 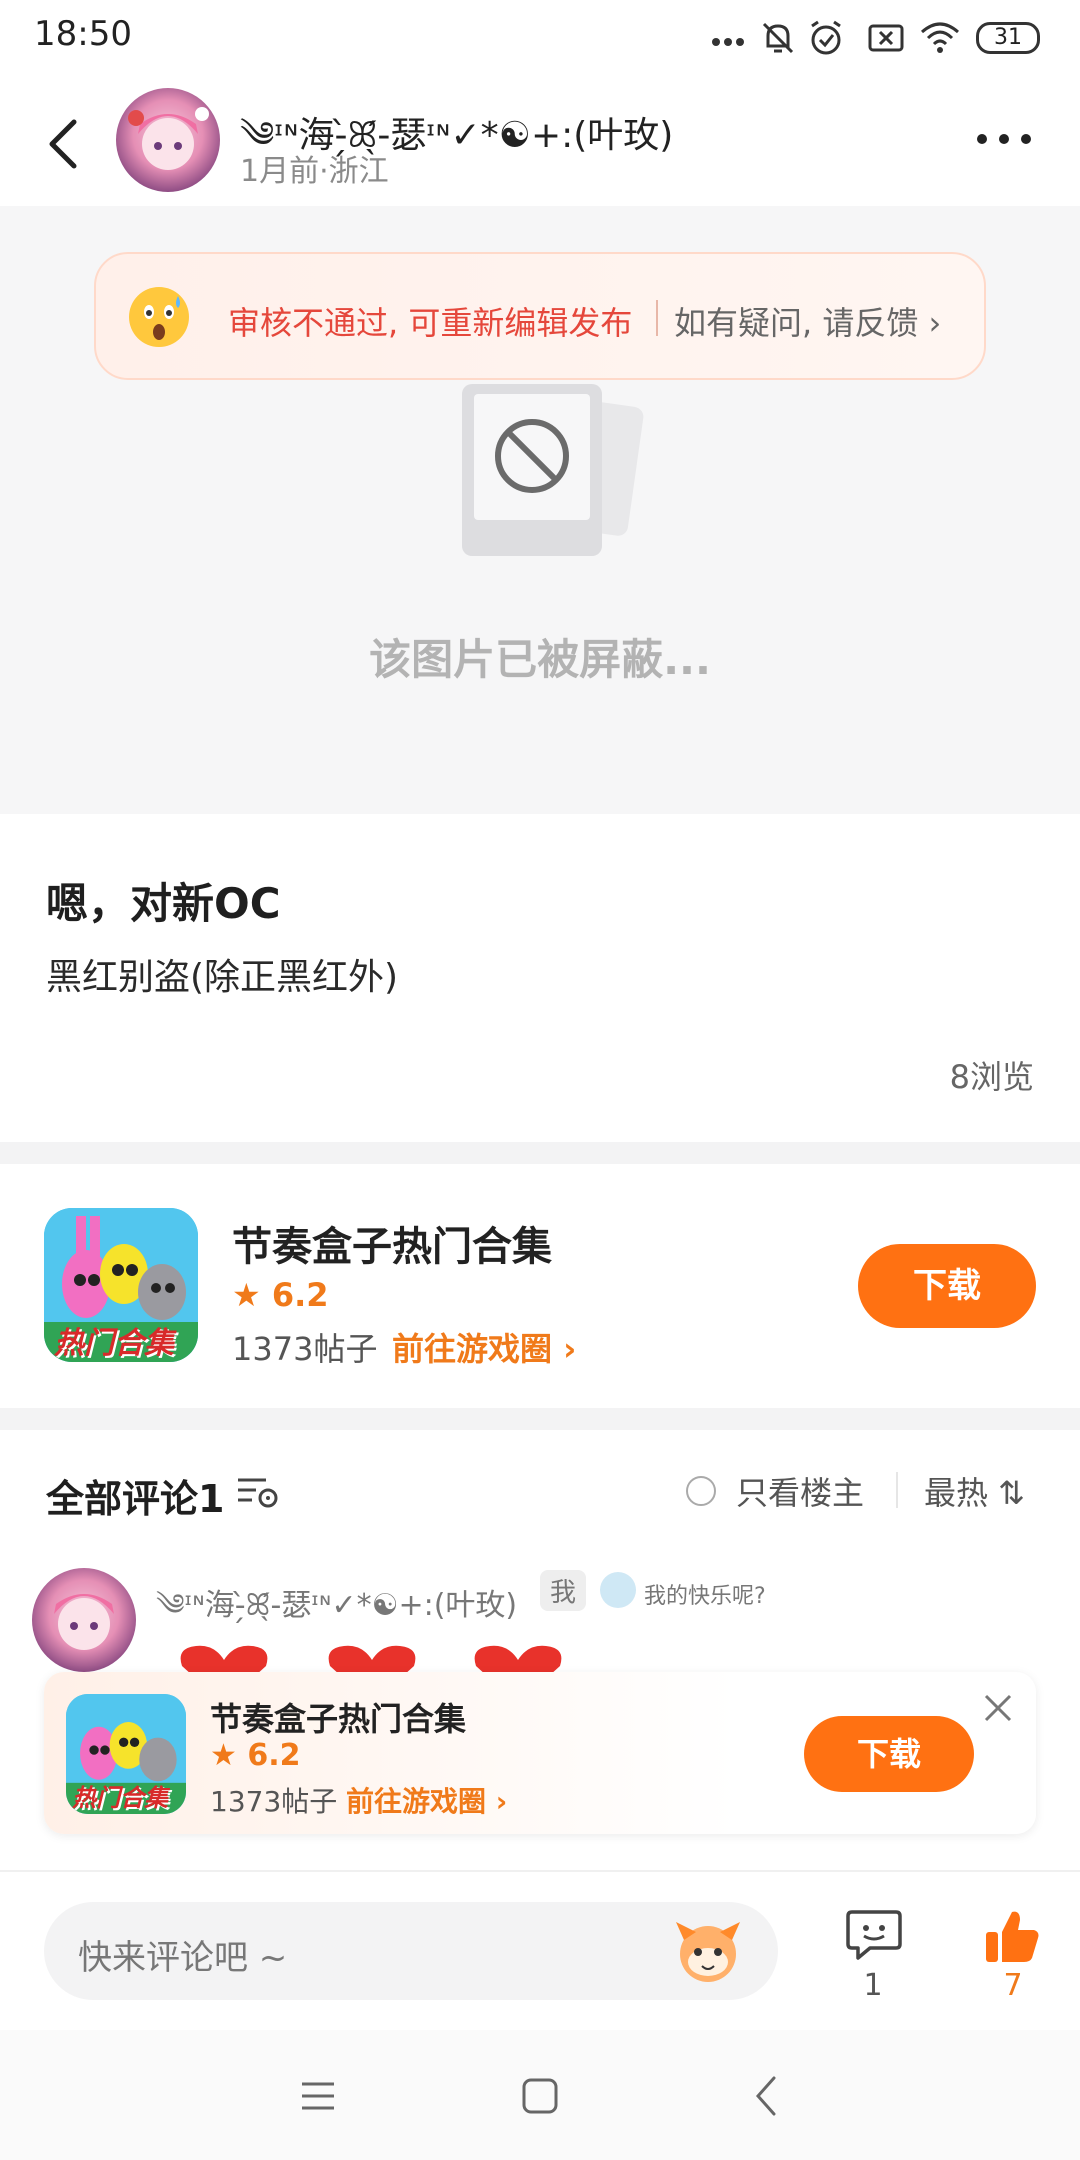 I want to click on nav-back-icon, so click(x=767, y=2096).